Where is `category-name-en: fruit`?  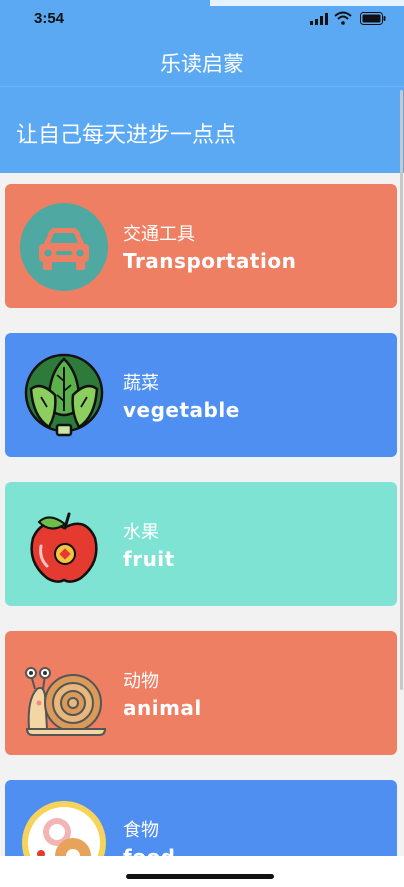
category-name-en: fruit is located at coordinates (149, 559).